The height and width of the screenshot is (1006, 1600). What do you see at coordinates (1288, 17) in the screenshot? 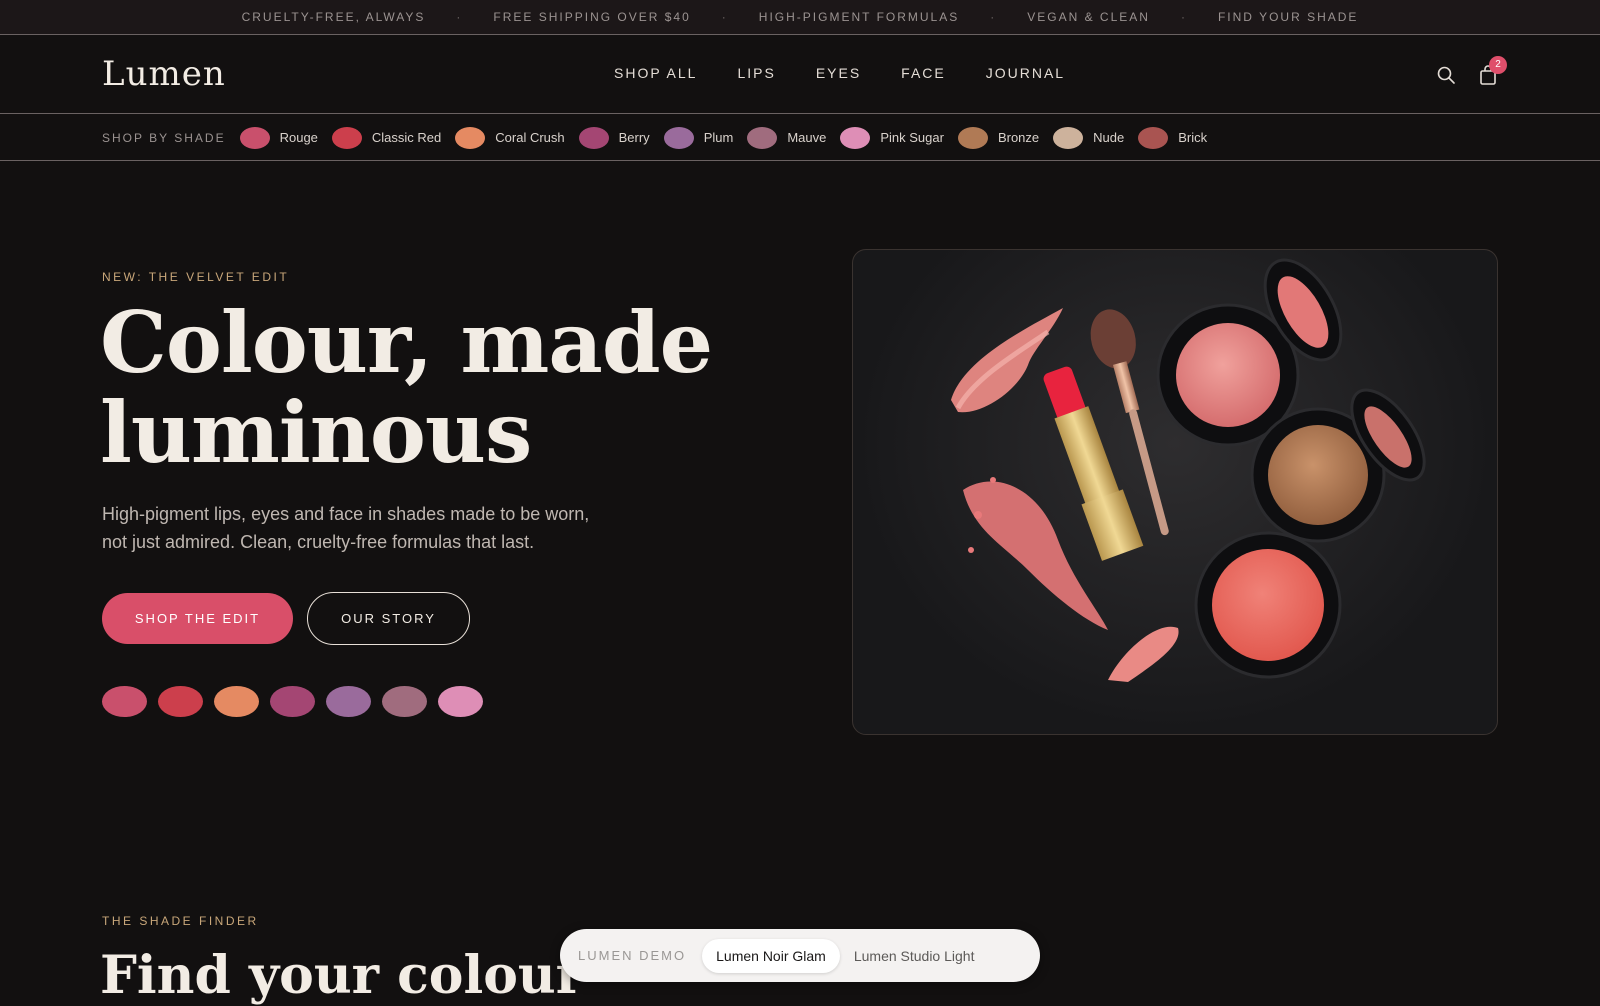
I see `announcement-item: FIND YOUR SHADE` at bounding box center [1288, 17].